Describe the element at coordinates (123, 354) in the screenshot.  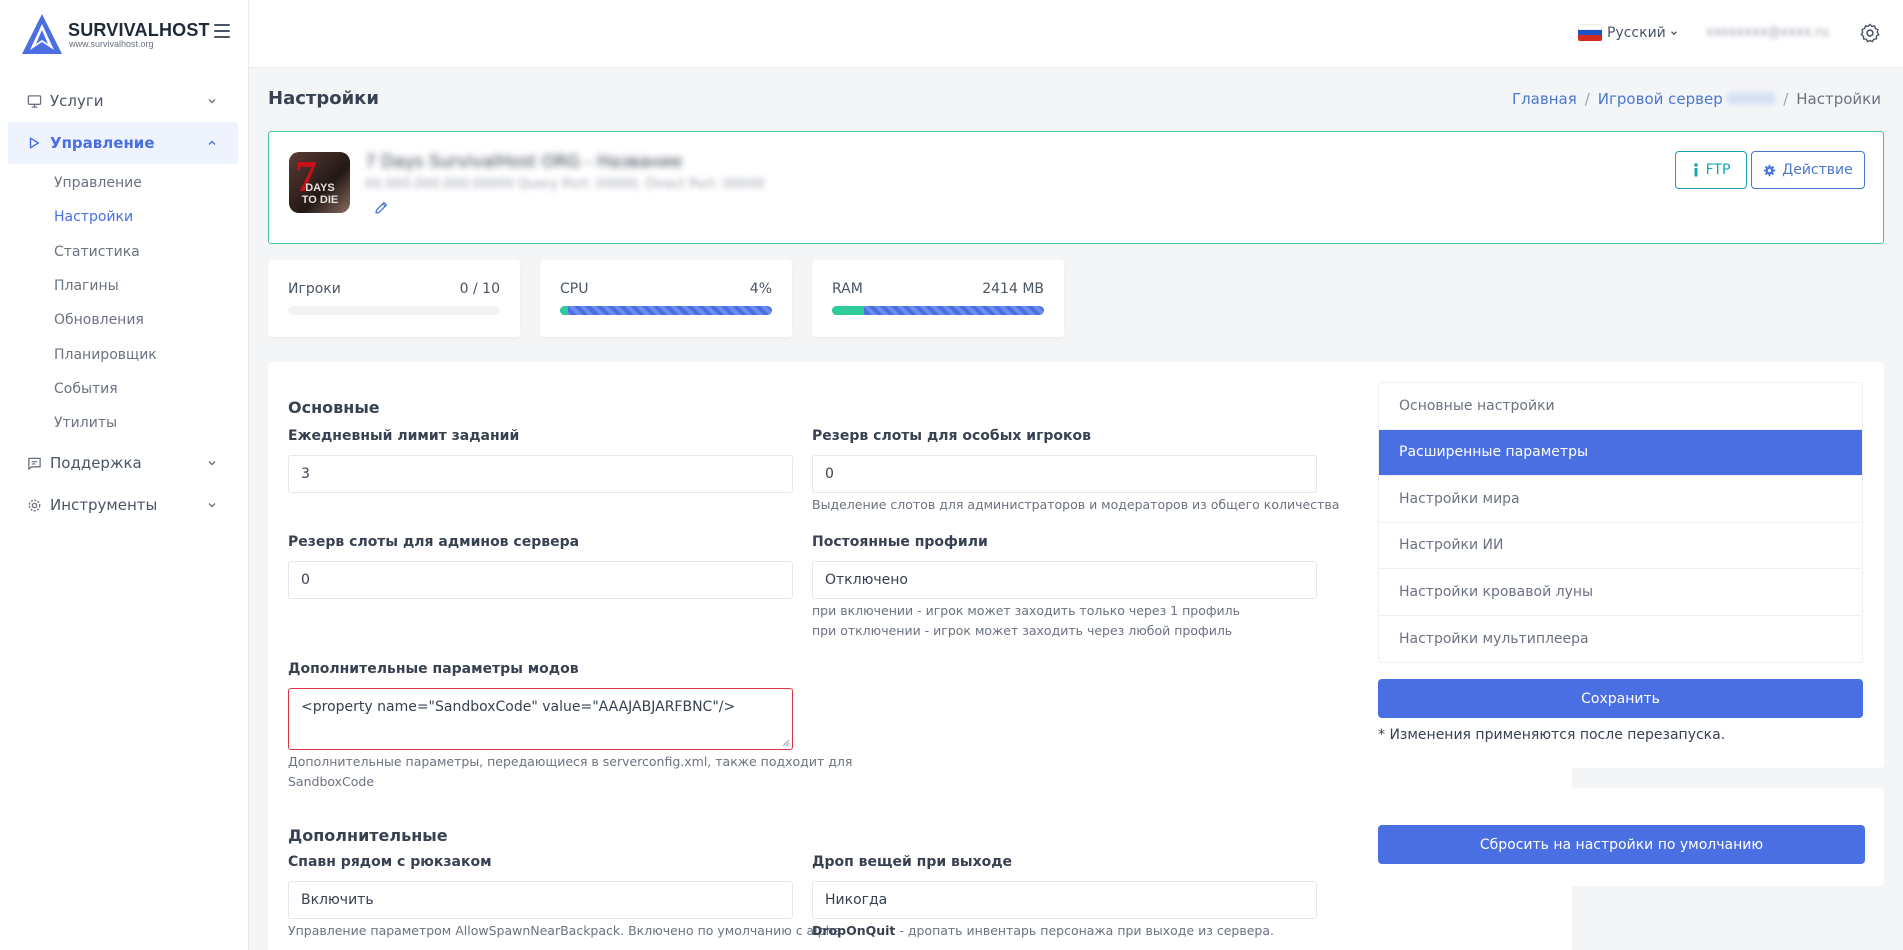
I see `submenu-item-scheduler: Планировщик` at that location.